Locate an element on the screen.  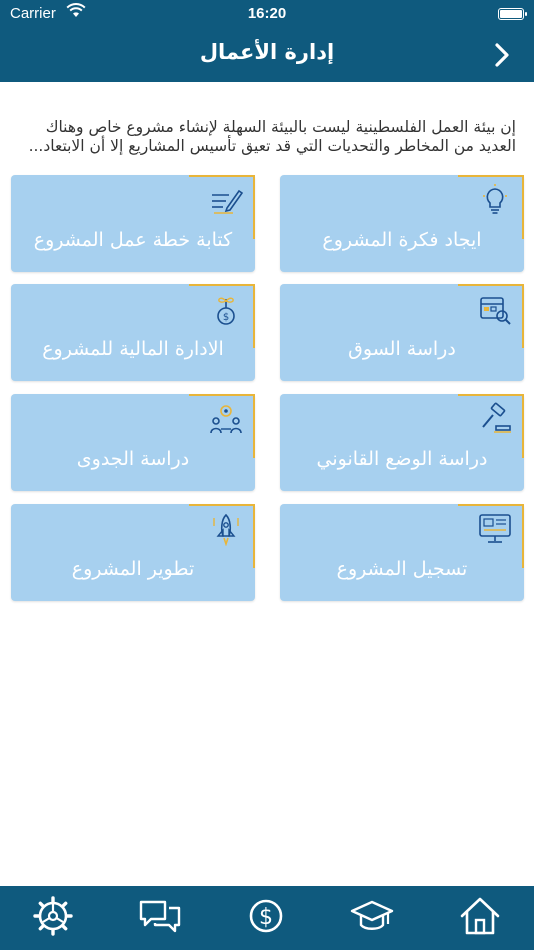
card-label: تسجيل المشروع is located at coordinates (402, 569).